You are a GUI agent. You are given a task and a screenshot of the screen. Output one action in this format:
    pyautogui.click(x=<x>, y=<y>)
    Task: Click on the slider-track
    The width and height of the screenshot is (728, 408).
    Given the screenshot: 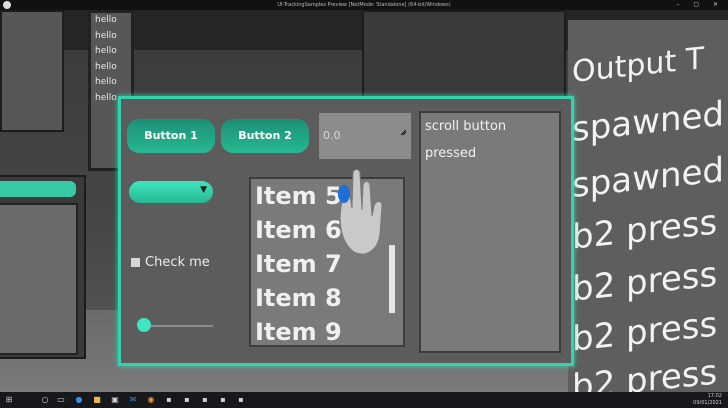 What is the action you would take?
    pyautogui.click(x=177, y=326)
    